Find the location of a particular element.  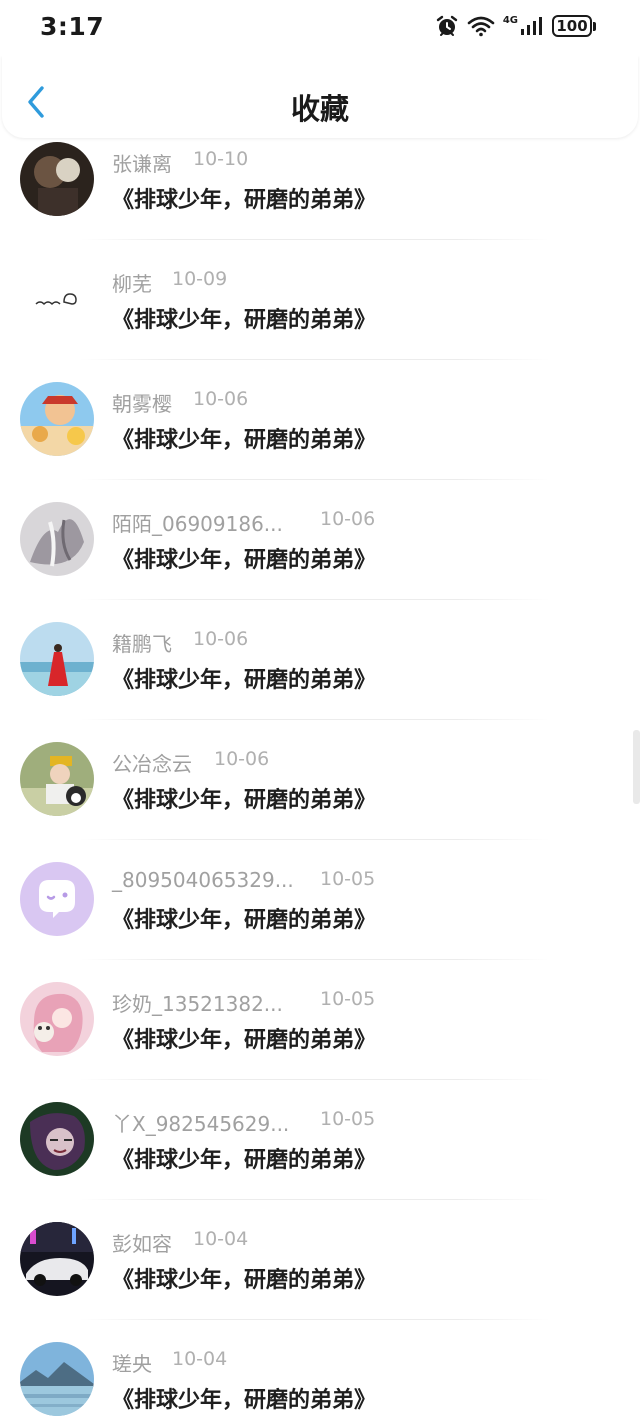

username: 朝雾樱 is located at coordinates (142, 404).